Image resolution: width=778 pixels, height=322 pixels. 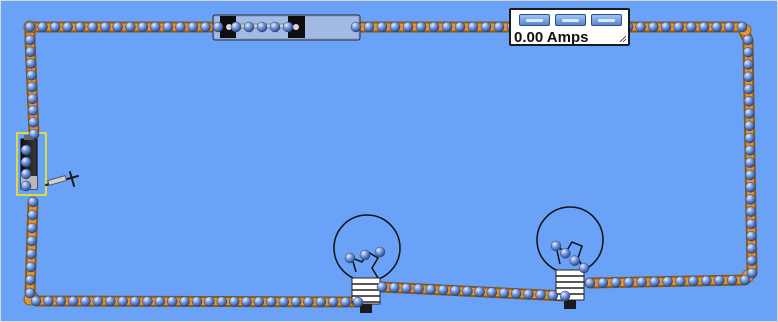 What do you see at coordinates (551, 37) in the screenshot?
I see `ammeter-readout: 0.00 Amps` at bounding box center [551, 37].